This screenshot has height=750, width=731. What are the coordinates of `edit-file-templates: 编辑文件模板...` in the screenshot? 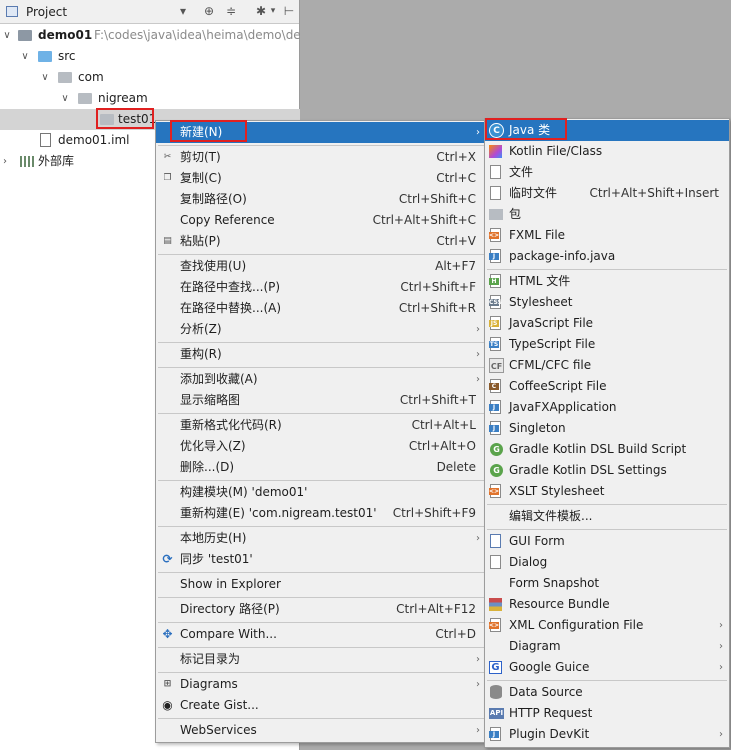 It's located at (607, 516).